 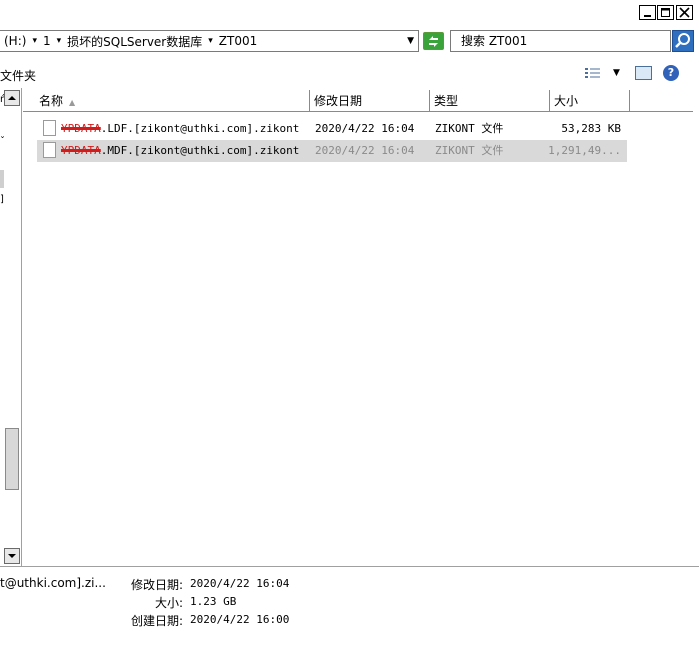 I want to click on file-name: YPDATA.LDF.[zikont@uthki.com].zikont, so click(x=180, y=129).